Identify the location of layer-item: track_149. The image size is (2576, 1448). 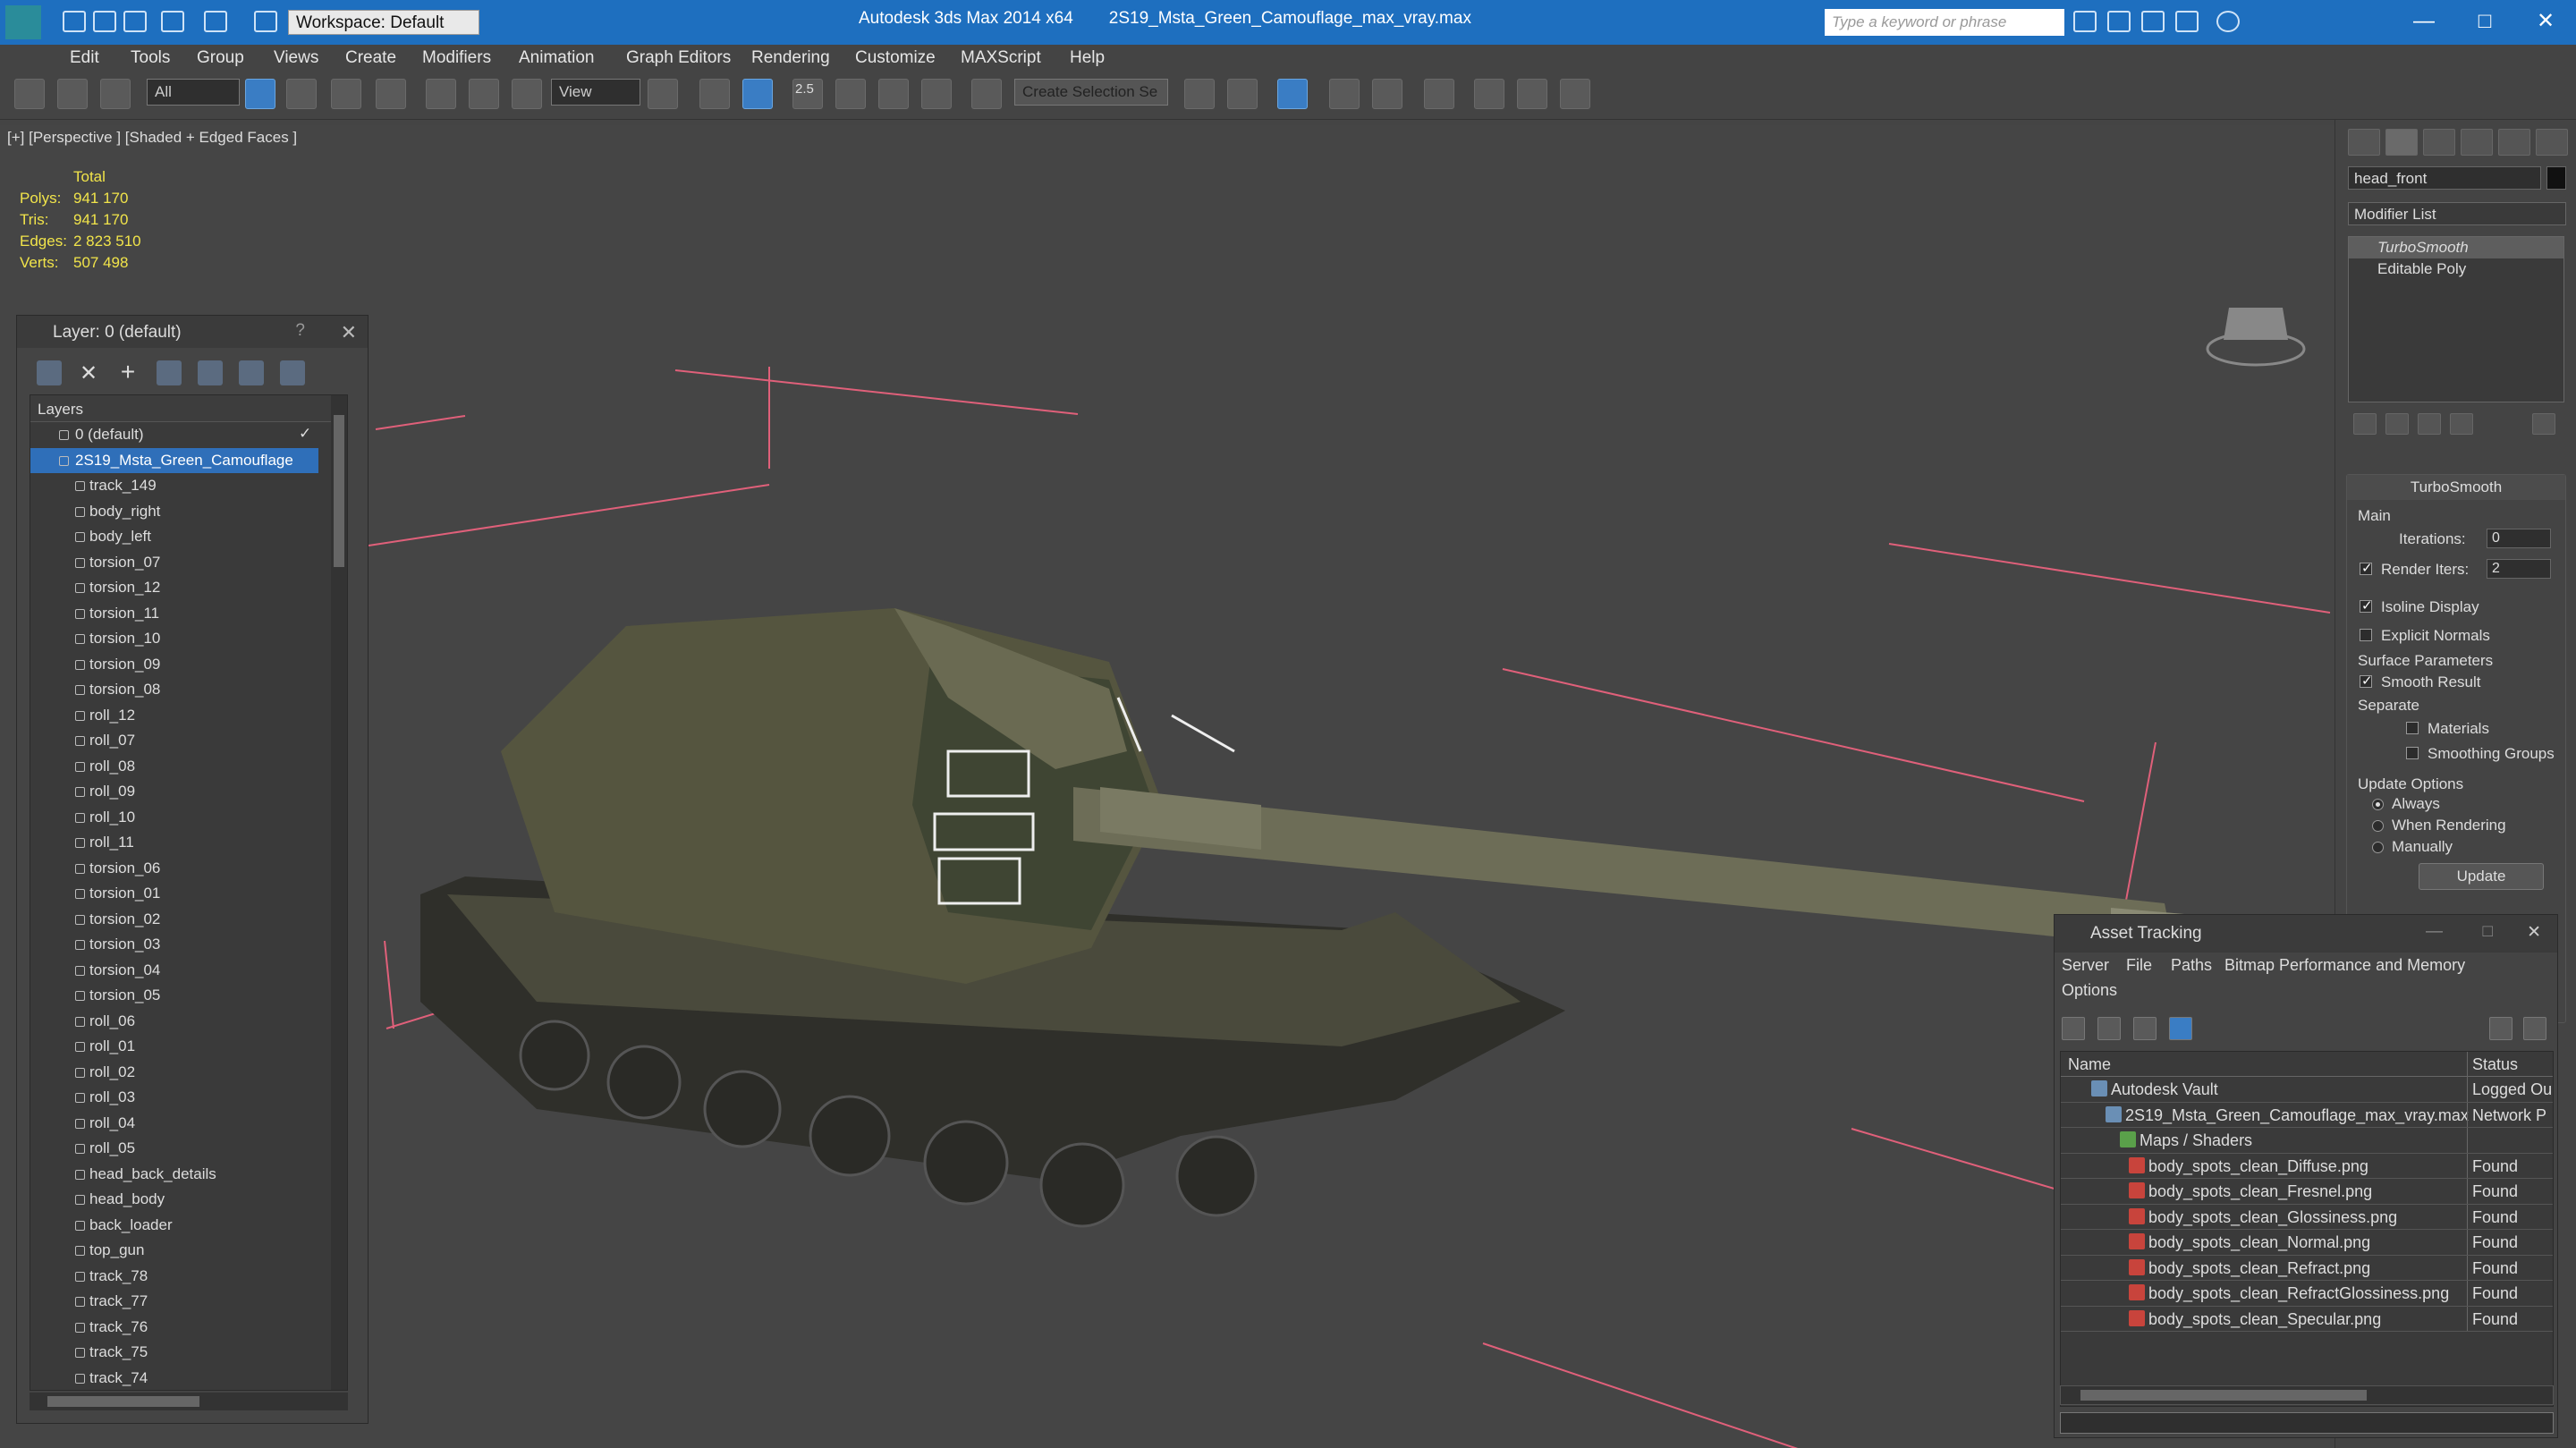
(188, 486).